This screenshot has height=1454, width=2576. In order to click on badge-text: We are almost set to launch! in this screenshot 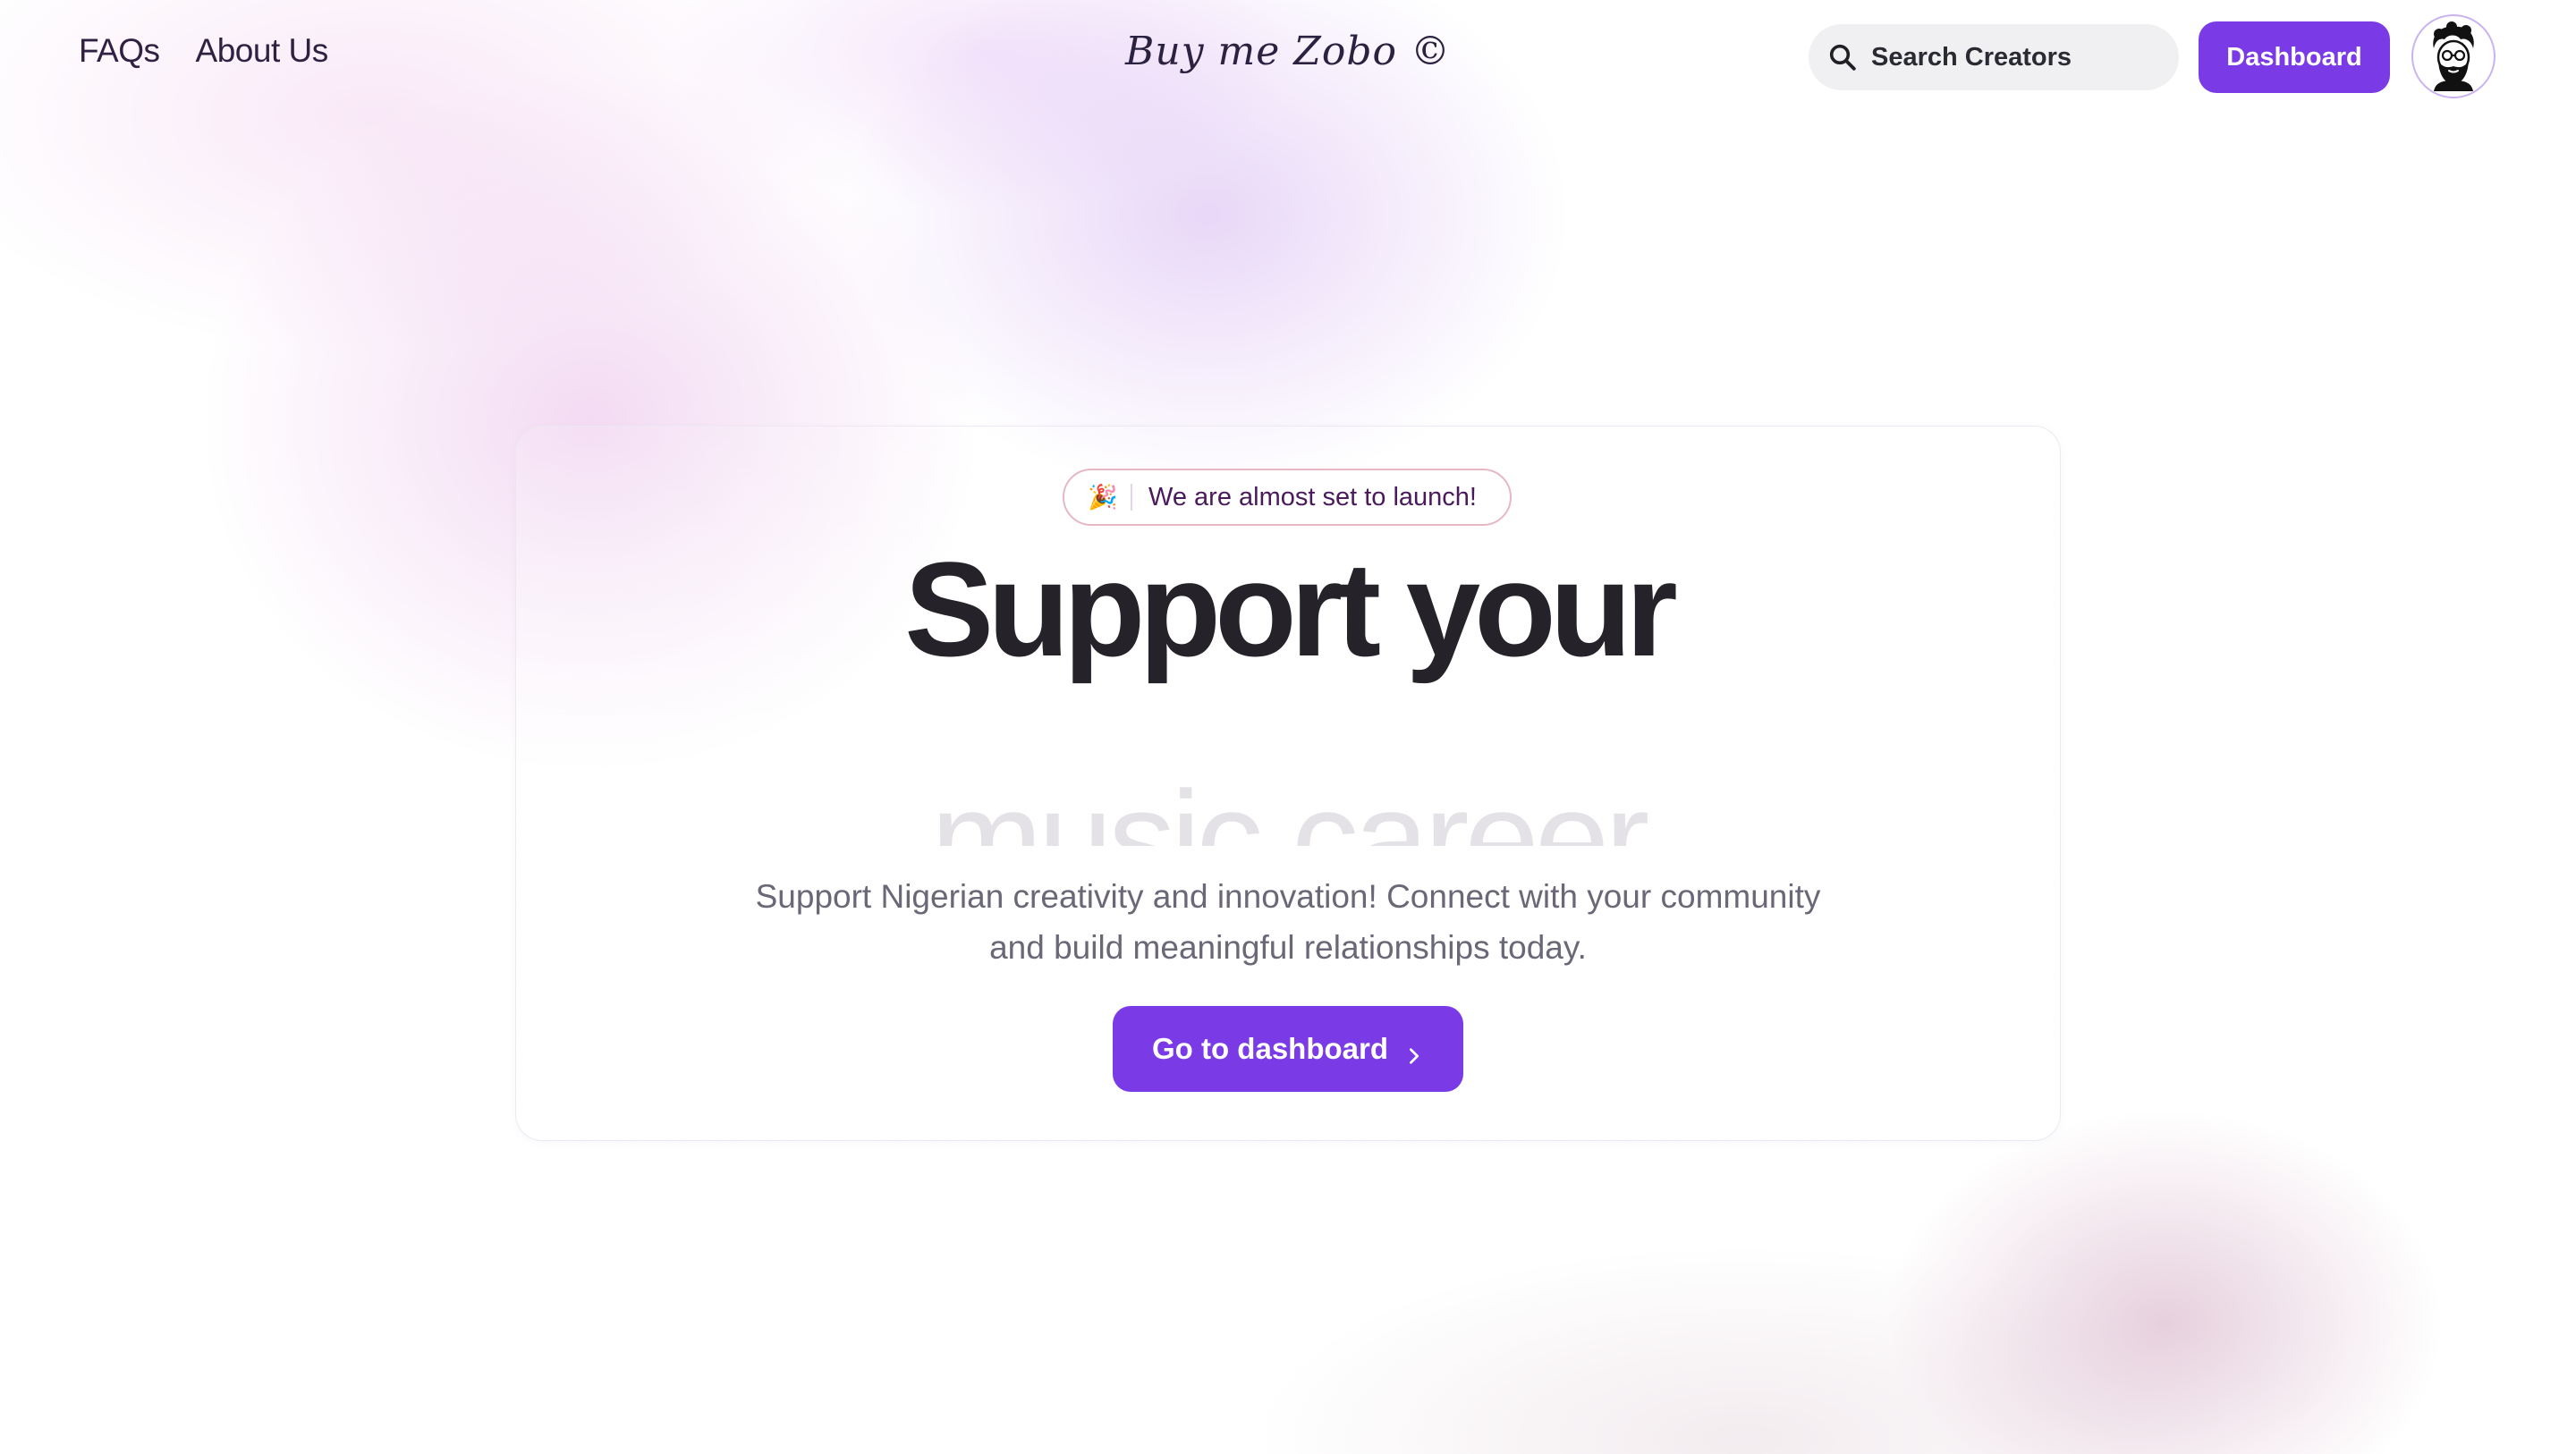, I will do `click(1312, 497)`.